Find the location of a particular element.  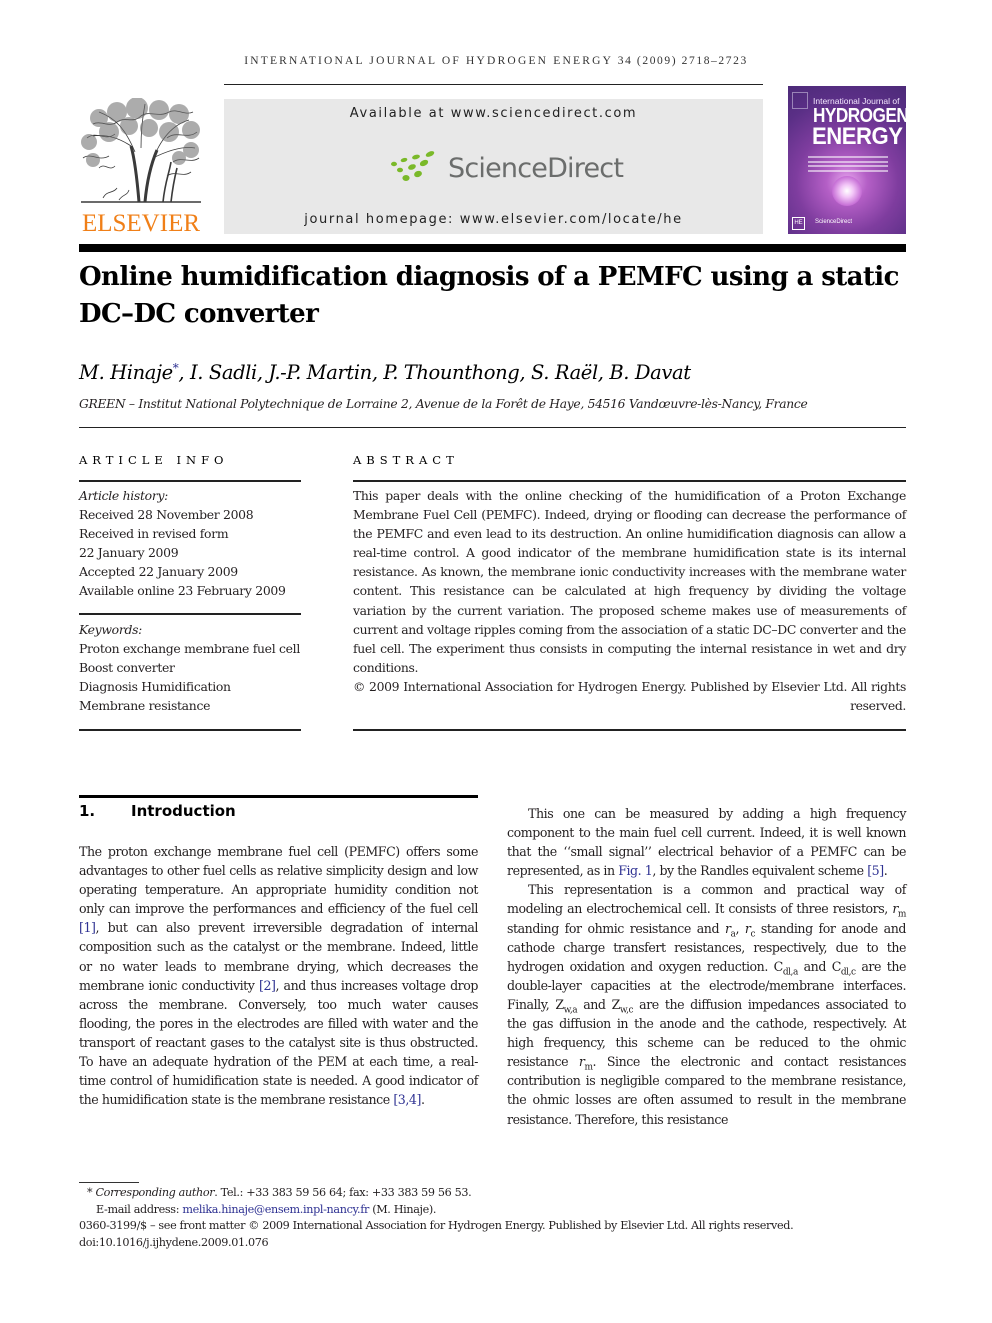

cover-he-badge: HE is located at coordinates (798, 223).